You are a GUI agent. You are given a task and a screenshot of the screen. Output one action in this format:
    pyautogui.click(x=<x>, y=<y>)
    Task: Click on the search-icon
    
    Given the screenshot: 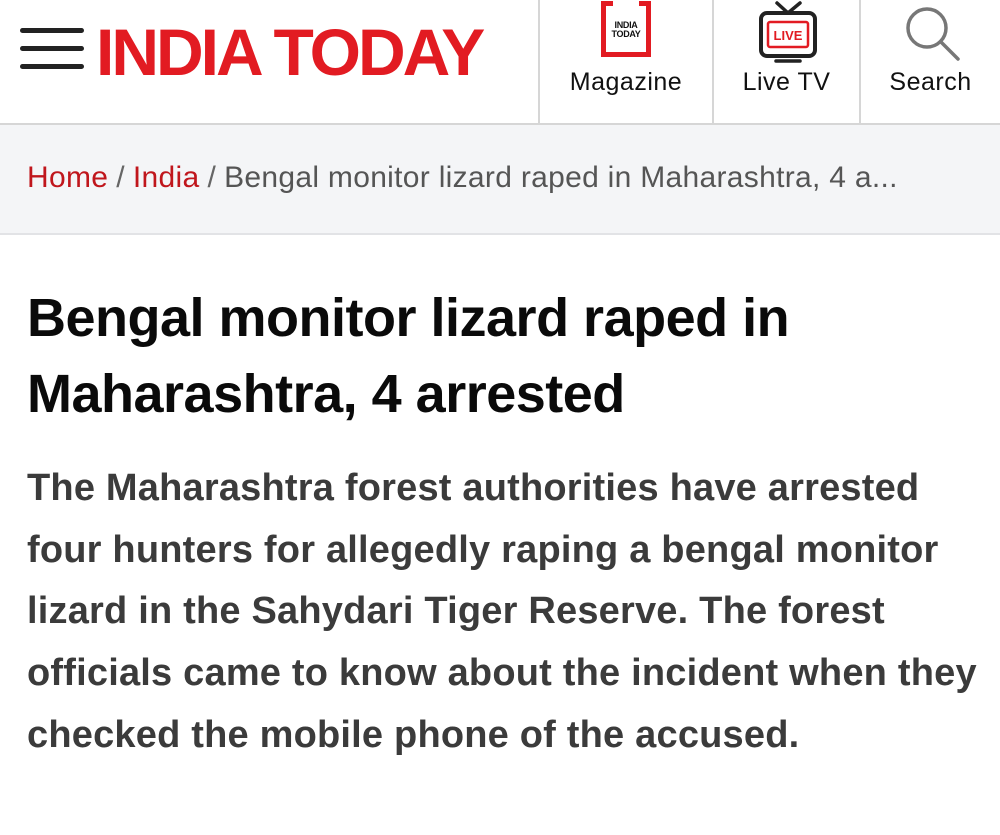 What is the action you would take?
    pyautogui.click(x=933, y=34)
    